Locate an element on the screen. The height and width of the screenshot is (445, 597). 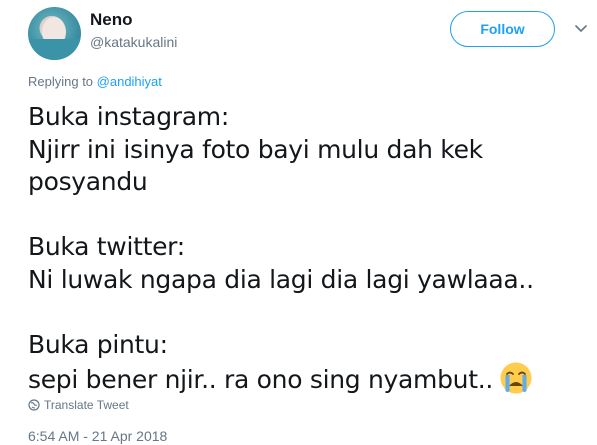
translate-label: Translate Tweet is located at coordinates (86, 405).